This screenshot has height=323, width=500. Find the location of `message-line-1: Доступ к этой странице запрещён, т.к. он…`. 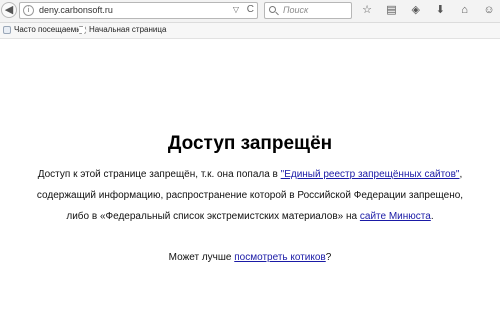

message-line-1: Доступ к этой странице запрещён, т.к. он… is located at coordinates (250, 174).